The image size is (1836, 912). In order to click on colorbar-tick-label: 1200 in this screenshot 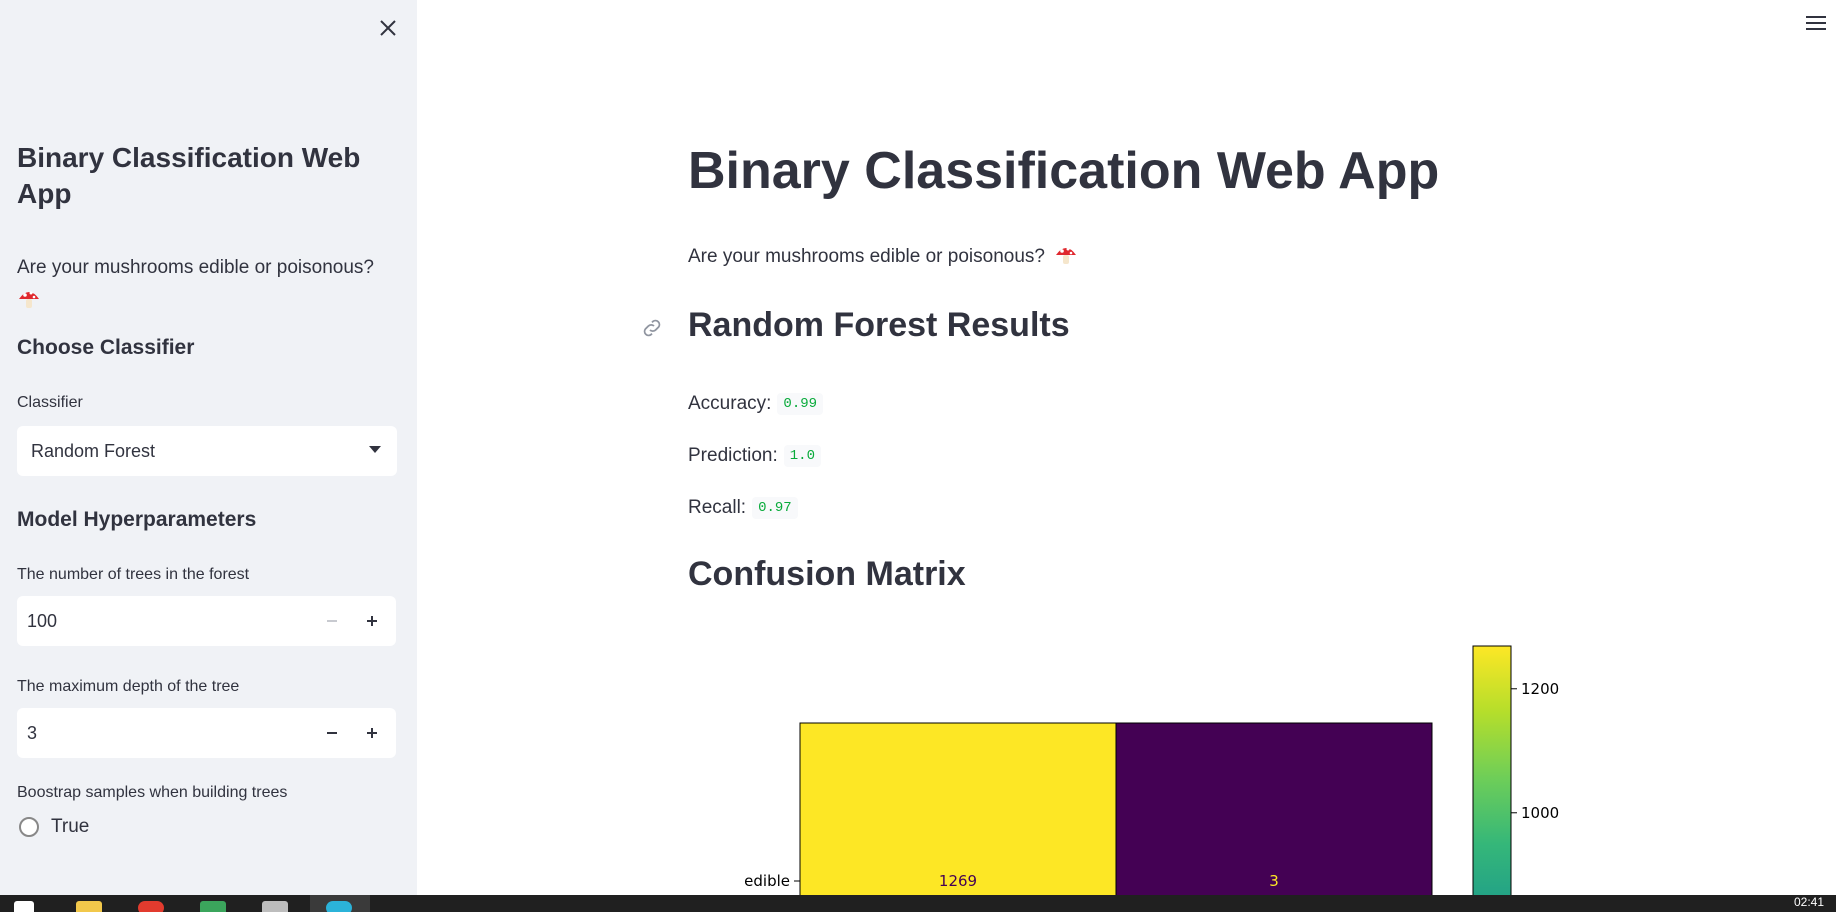, I will do `click(1540, 689)`.